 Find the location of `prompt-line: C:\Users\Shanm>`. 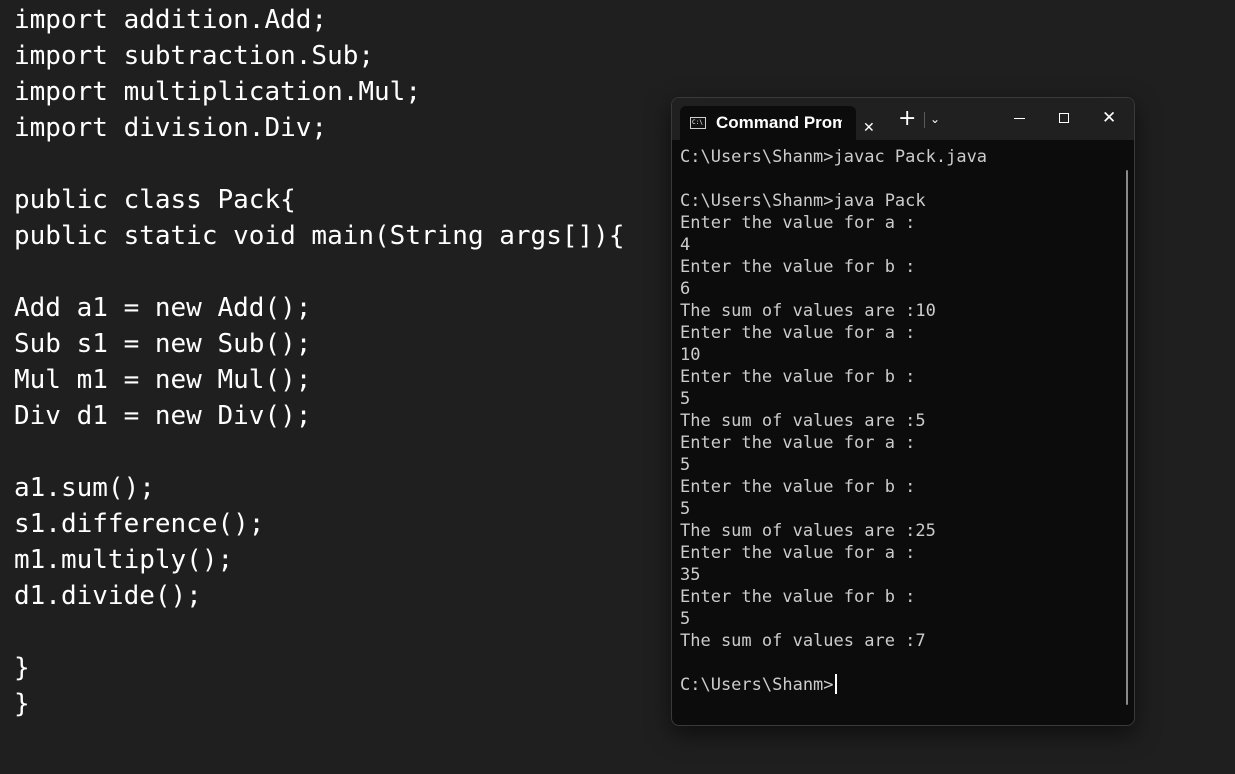

prompt-line: C:\Users\Shanm> is located at coordinates (758, 685).